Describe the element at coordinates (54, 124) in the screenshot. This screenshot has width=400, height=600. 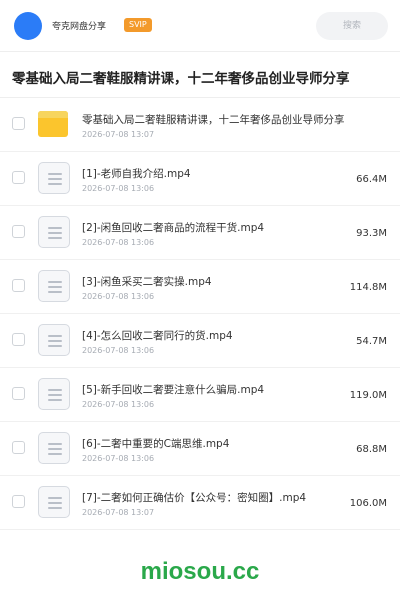
I see `folder-icon` at that location.